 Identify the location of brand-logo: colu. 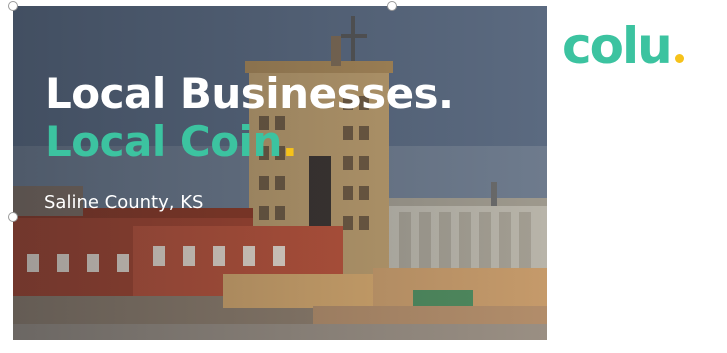
(623, 46).